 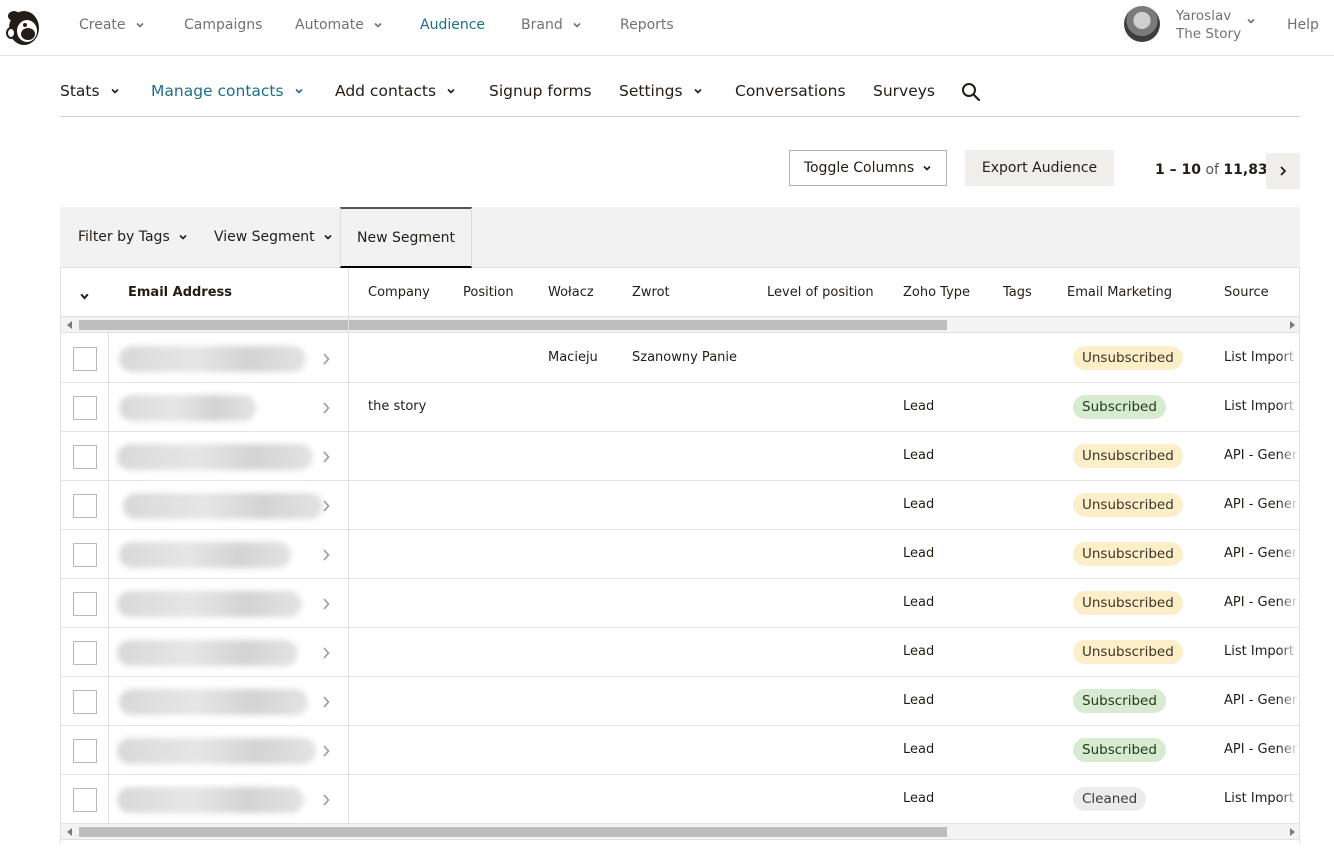 What do you see at coordinates (112, 25) in the screenshot?
I see `nav-create: Create` at bounding box center [112, 25].